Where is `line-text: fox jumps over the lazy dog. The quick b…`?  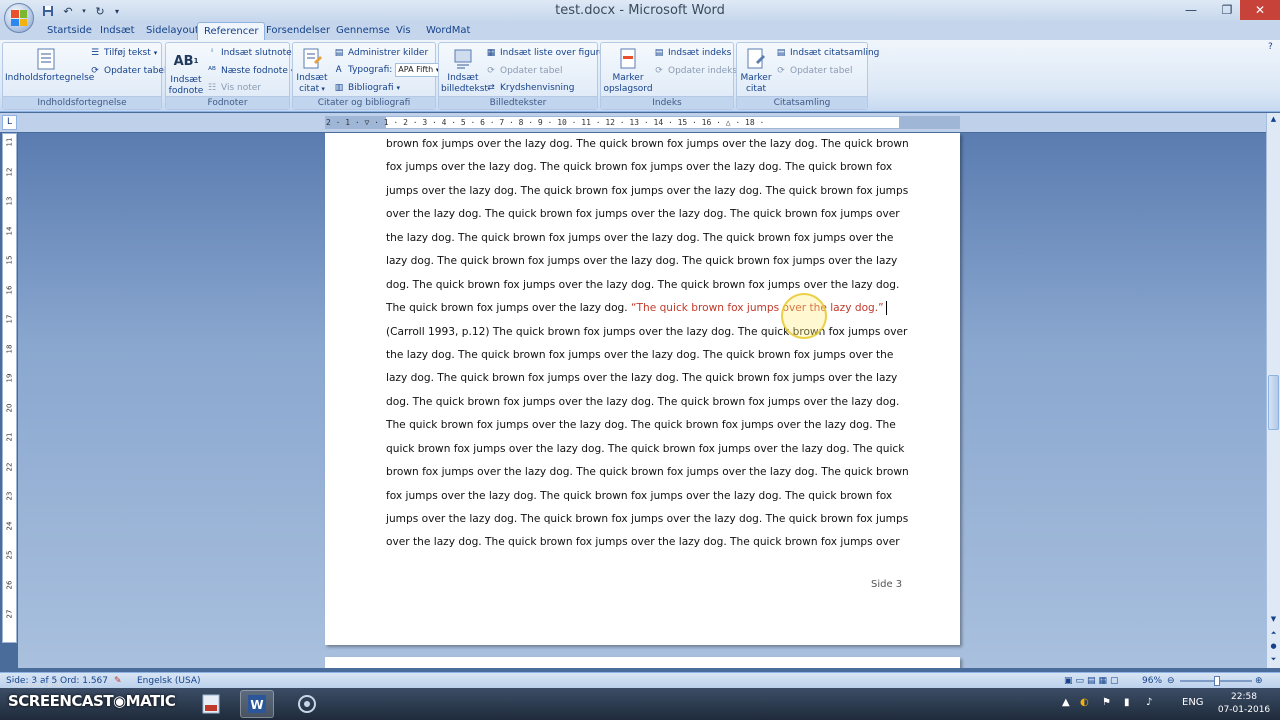 line-text: fox jumps over the lazy dog. The quick b… is located at coordinates (639, 495).